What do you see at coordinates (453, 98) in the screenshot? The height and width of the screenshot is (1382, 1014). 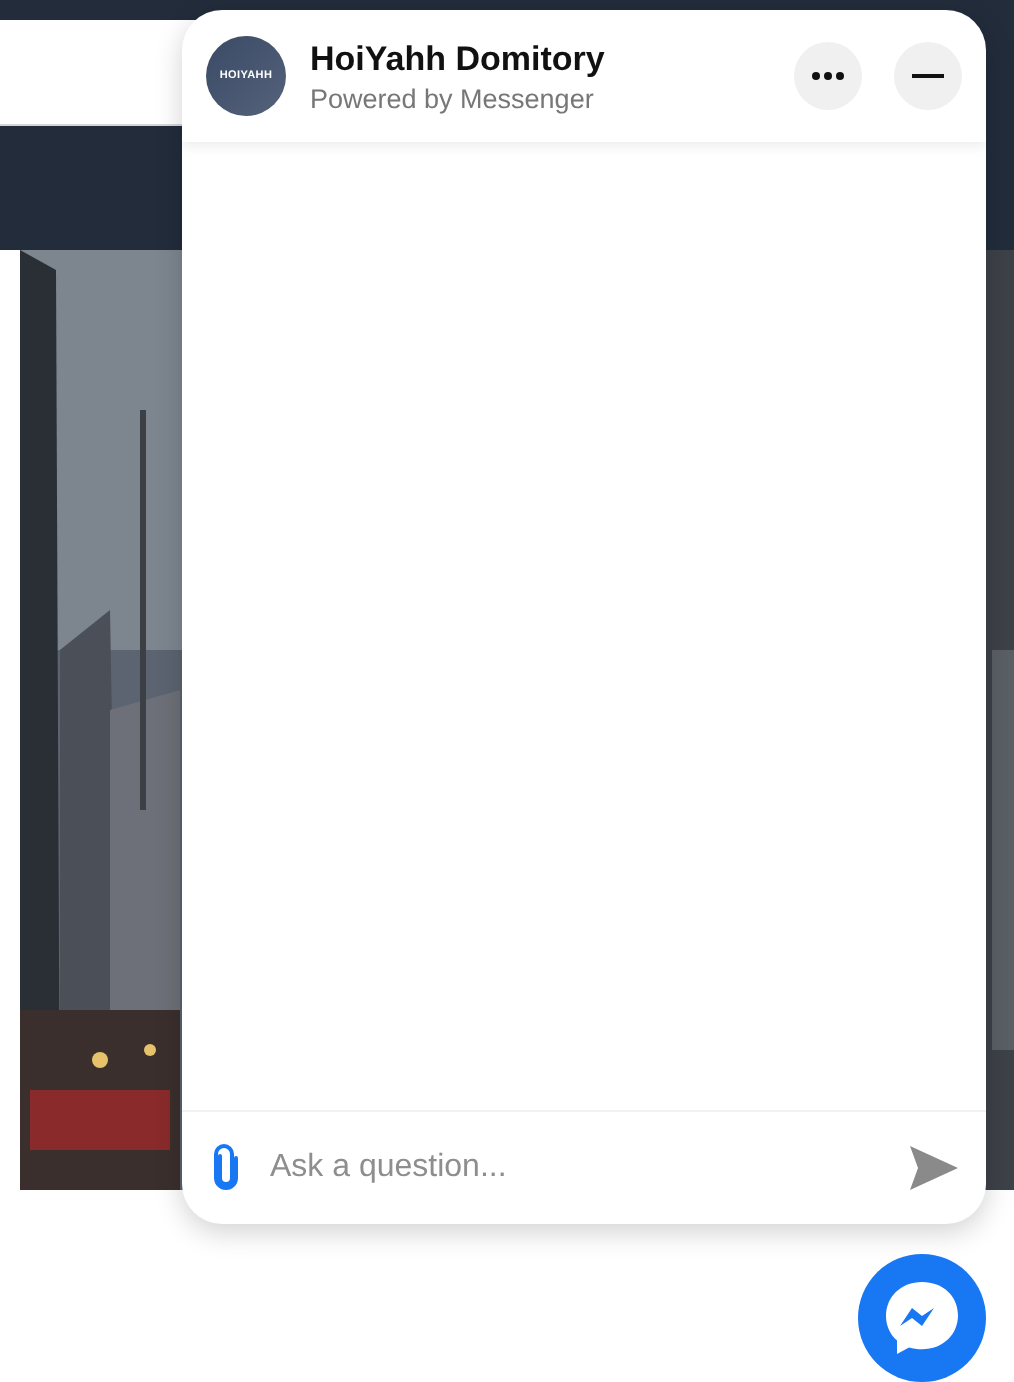 I see `chat-subtitle: Powered by Messenger` at bounding box center [453, 98].